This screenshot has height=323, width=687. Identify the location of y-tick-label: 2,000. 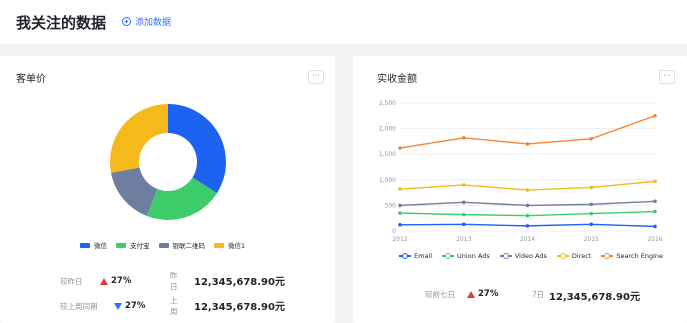
(387, 129).